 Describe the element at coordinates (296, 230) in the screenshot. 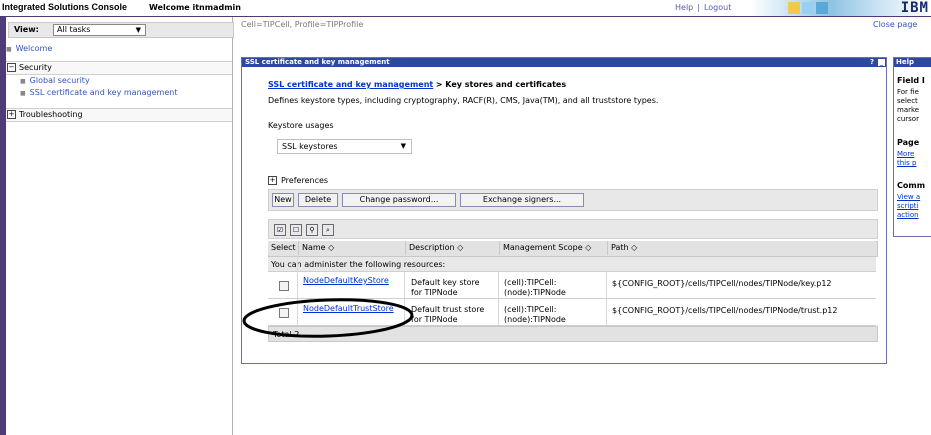

I see `deselect-all-icon: ☐` at that location.